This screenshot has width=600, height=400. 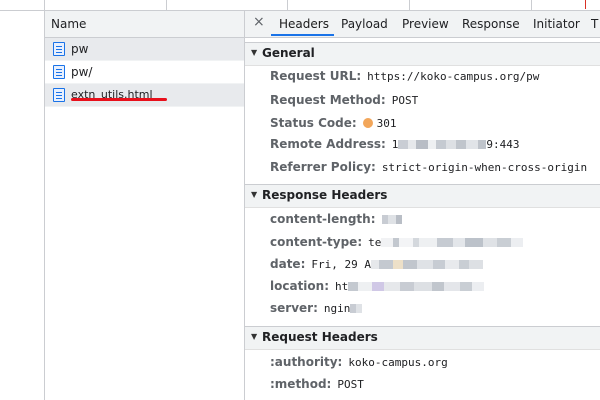 What do you see at coordinates (300, 286) in the screenshot?
I see `field-key: location:` at bounding box center [300, 286].